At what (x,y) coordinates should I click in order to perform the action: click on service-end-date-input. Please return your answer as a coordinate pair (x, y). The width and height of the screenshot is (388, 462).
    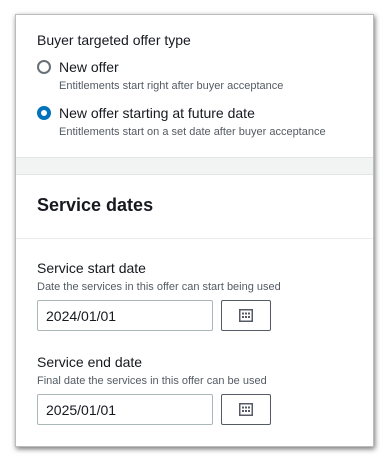
    Looking at the image, I should click on (125, 409).